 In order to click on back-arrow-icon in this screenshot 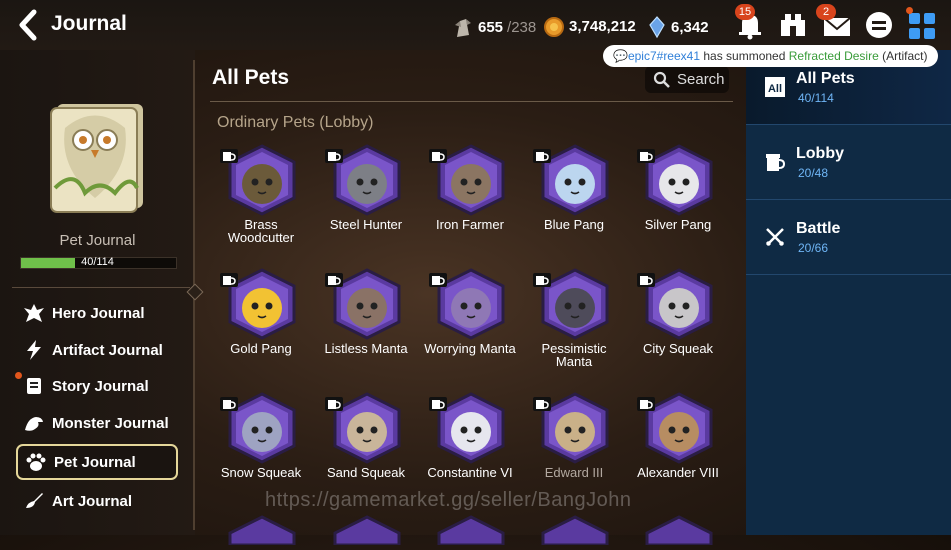, I will do `click(29, 25)`.